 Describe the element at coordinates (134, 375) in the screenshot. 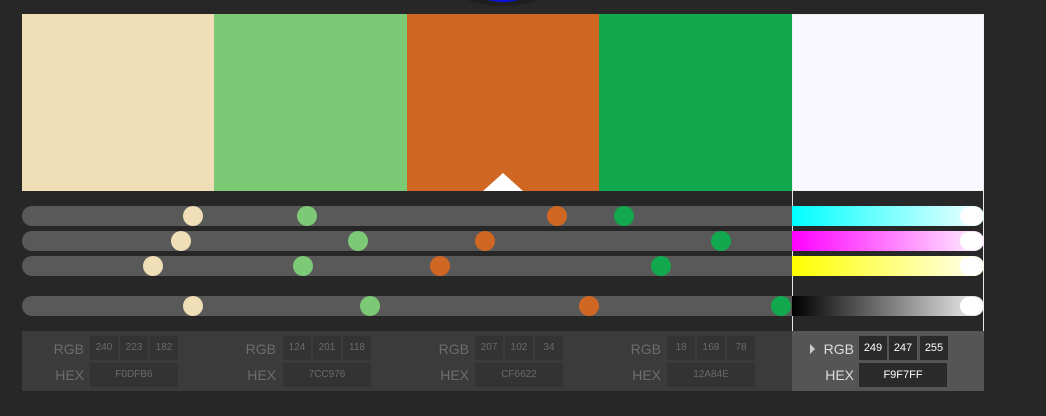

I see `hex-field: F0DFB6` at that location.